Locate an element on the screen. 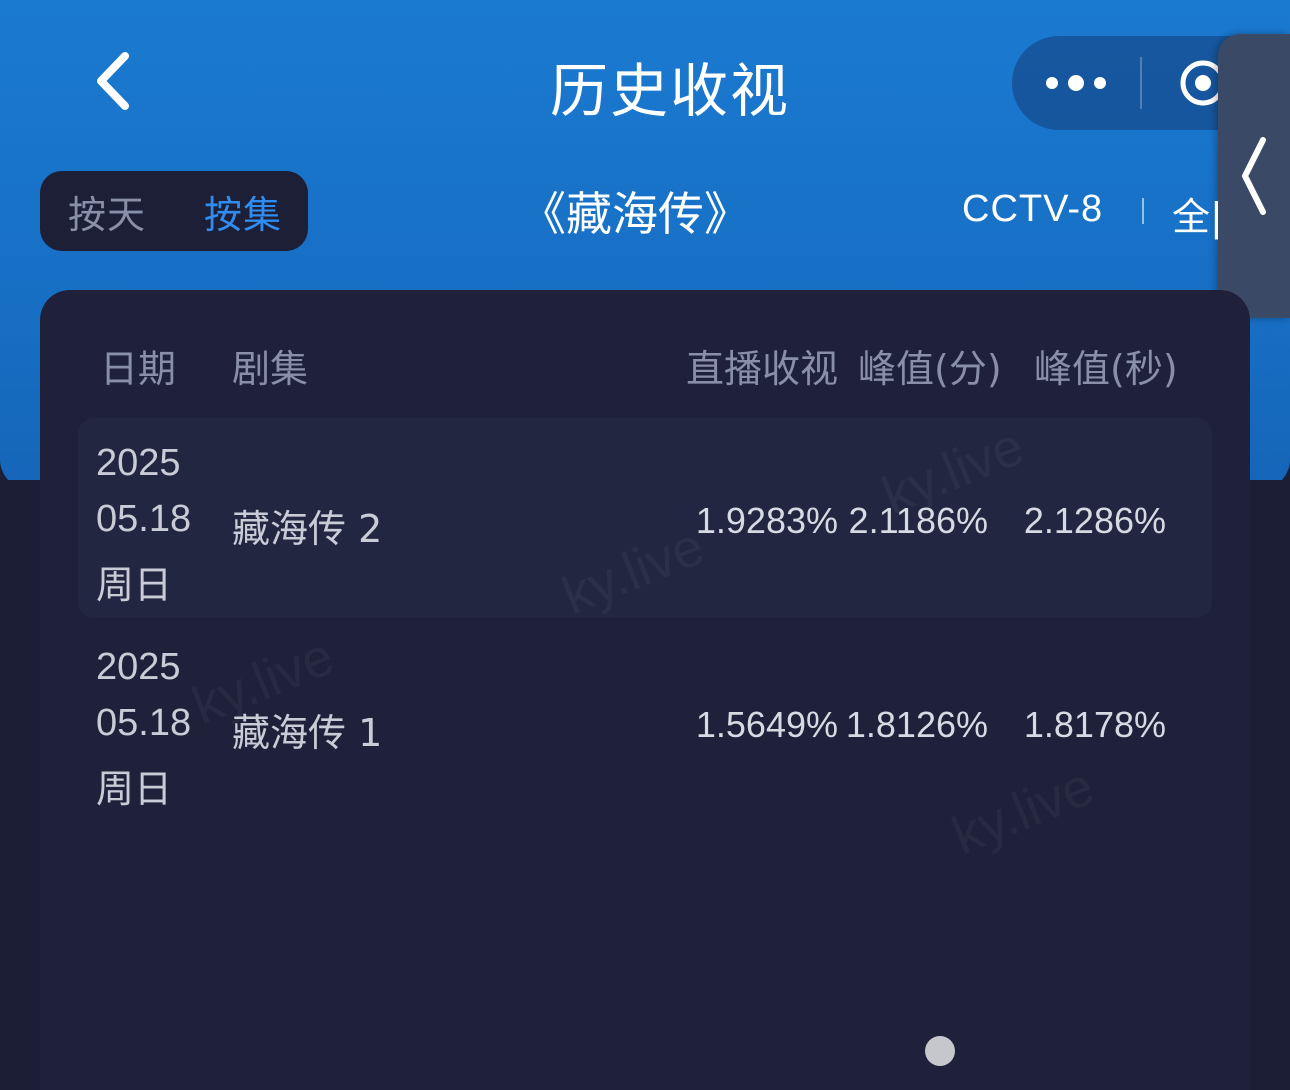 The image size is (1290, 1090). side-drawer-tab is located at coordinates (1254, 176).